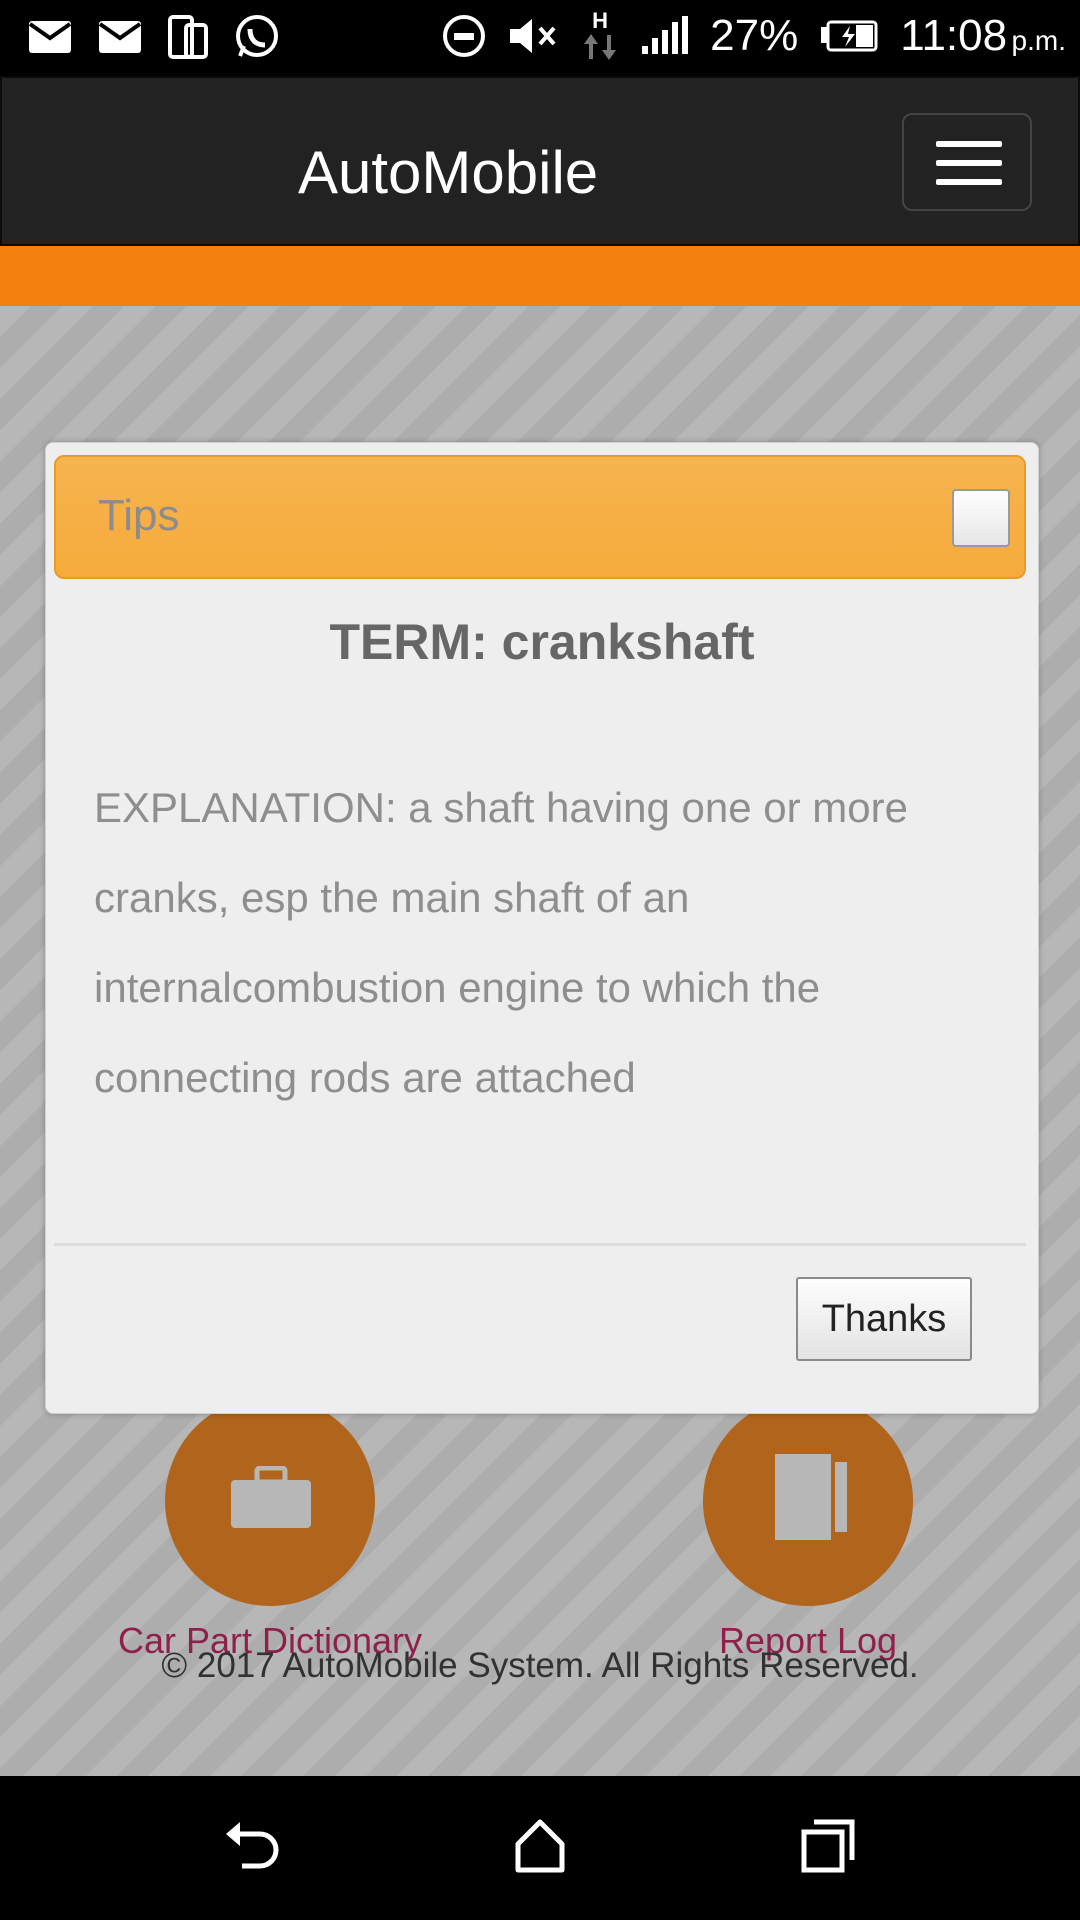 This screenshot has height=1920, width=1080. Describe the element at coordinates (1038, 40) in the screenshot. I see `ampm-text: p.m.` at that location.